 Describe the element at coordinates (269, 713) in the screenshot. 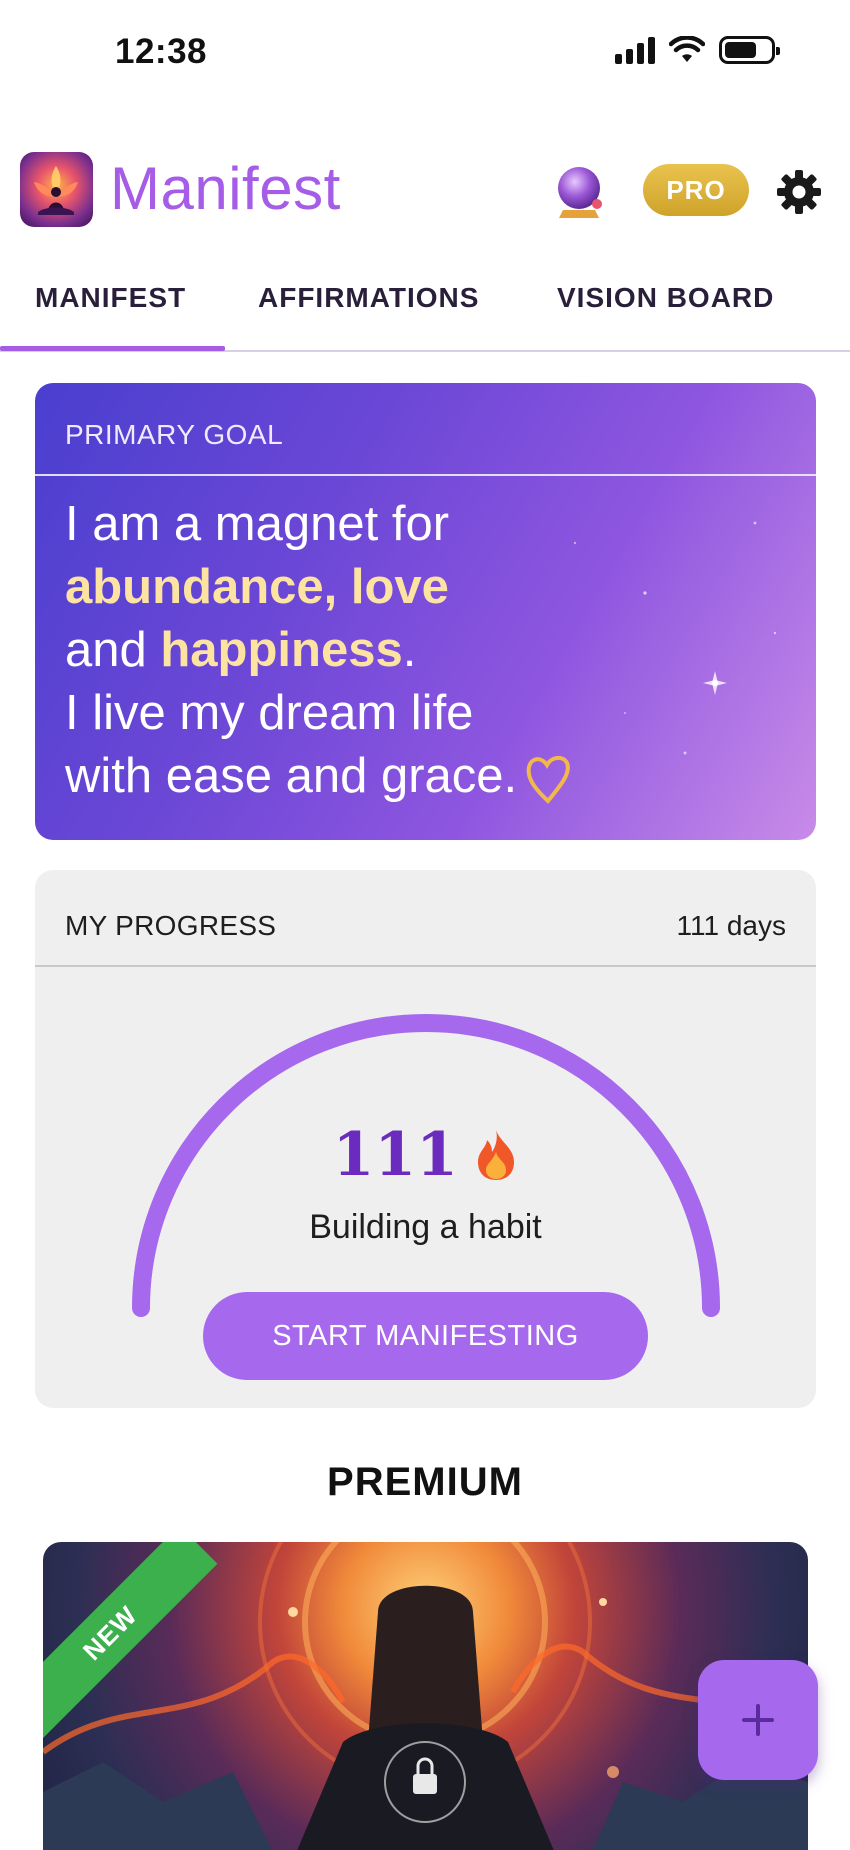

I see `goal-line: I live my dream life` at that location.